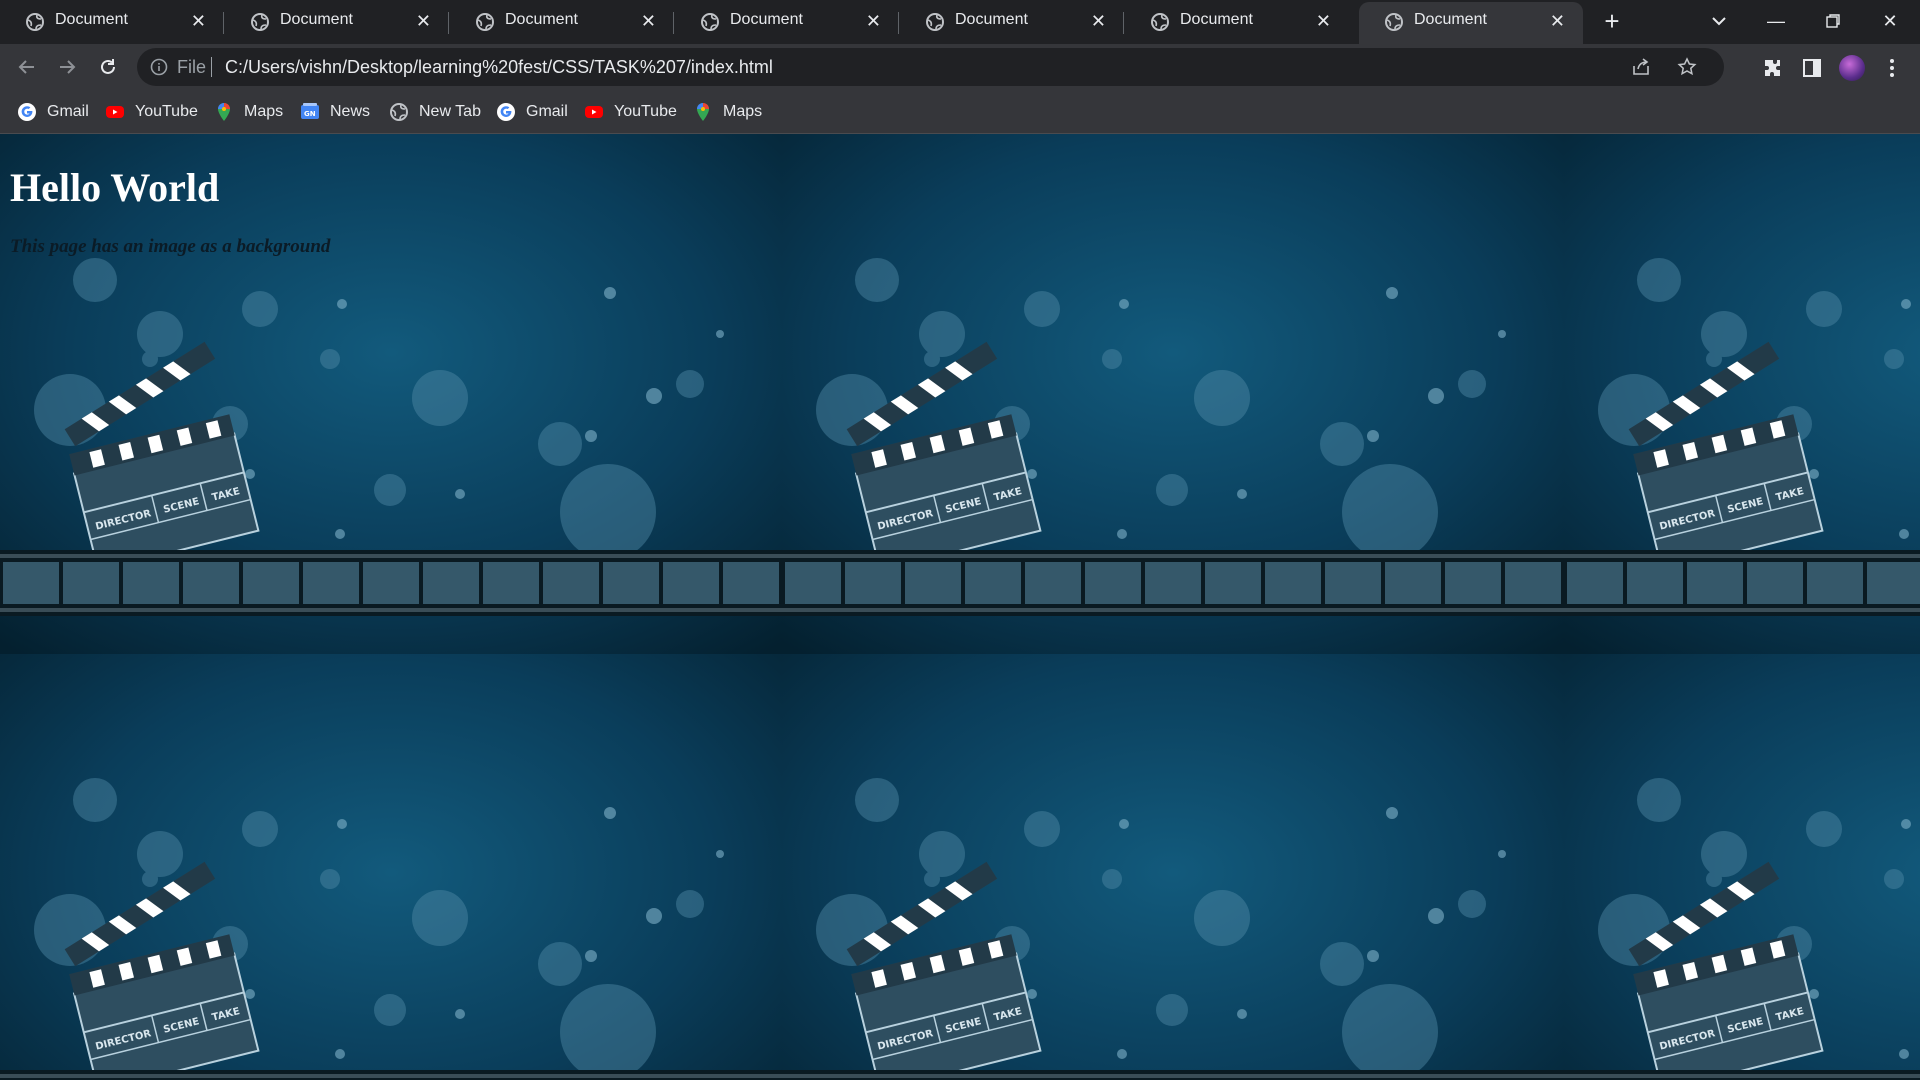 The height and width of the screenshot is (1080, 1920). I want to click on arrow-right-icon, so click(68, 67).